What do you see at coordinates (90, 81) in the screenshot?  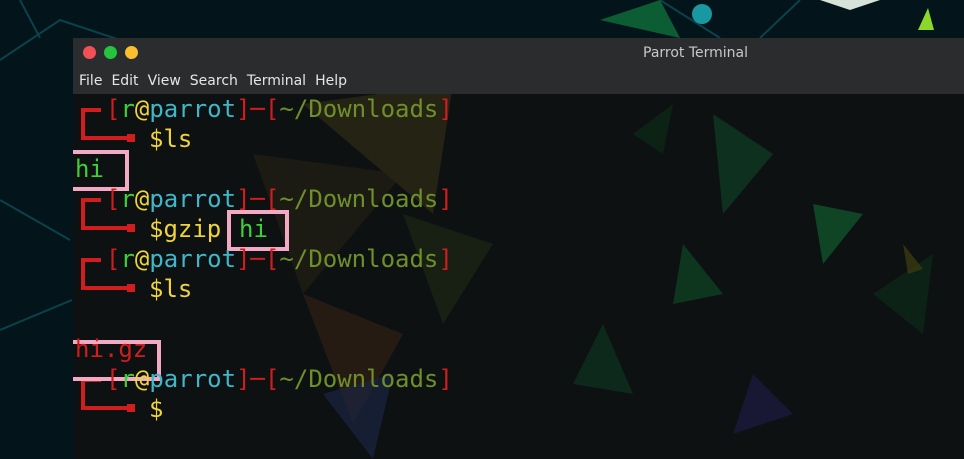 I see `menu-file: File` at bounding box center [90, 81].